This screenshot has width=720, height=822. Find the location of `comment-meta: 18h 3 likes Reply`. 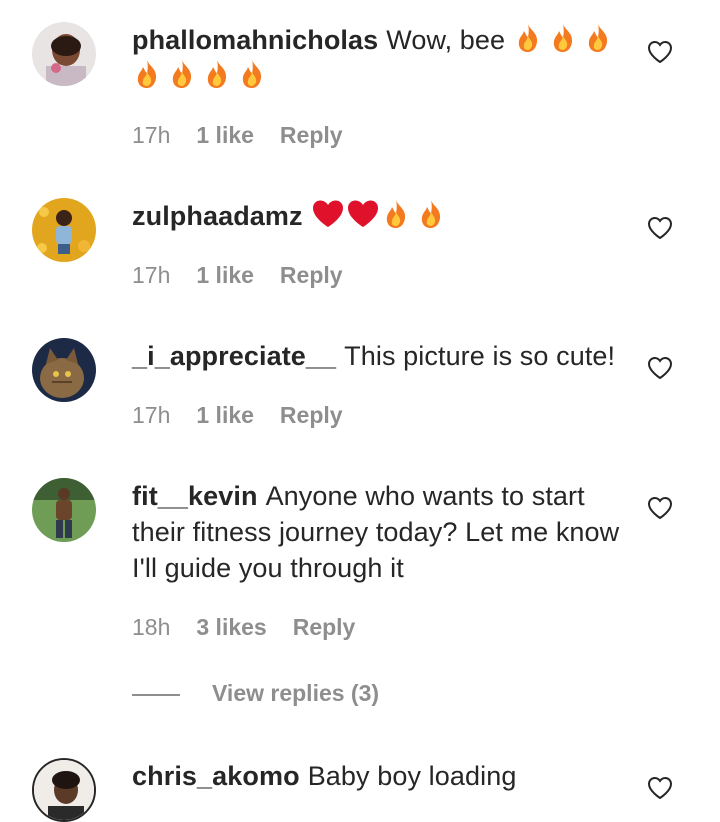

comment-meta: 18h 3 likes Reply is located at coordinates (243, 627).